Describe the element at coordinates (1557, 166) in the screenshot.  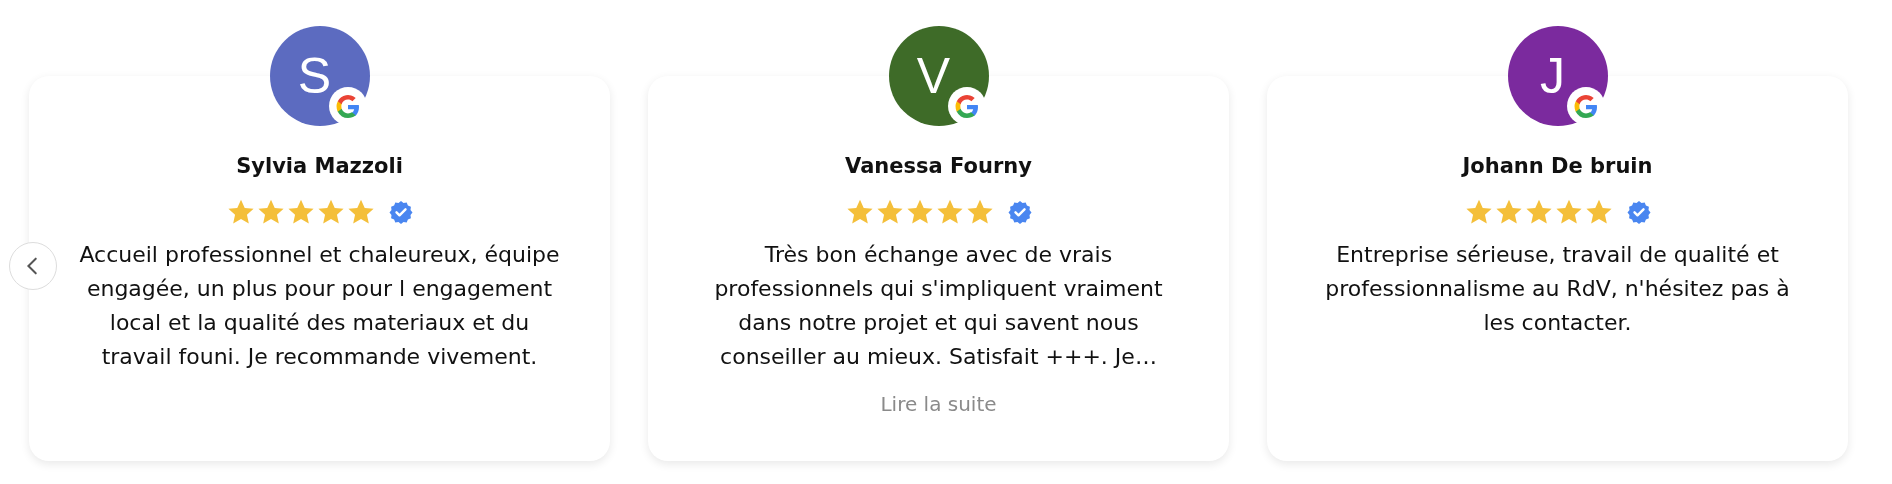
I see `reviewer-name: Johann De bruin` at that location.